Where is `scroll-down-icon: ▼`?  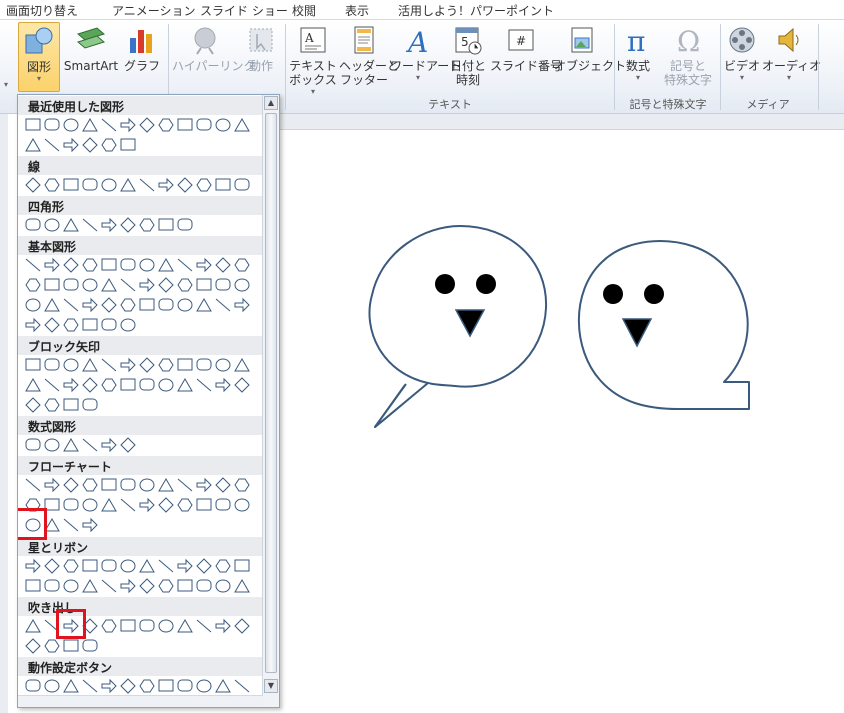
scroll-down-icon: ▼ is located at coordinates (271, 686).